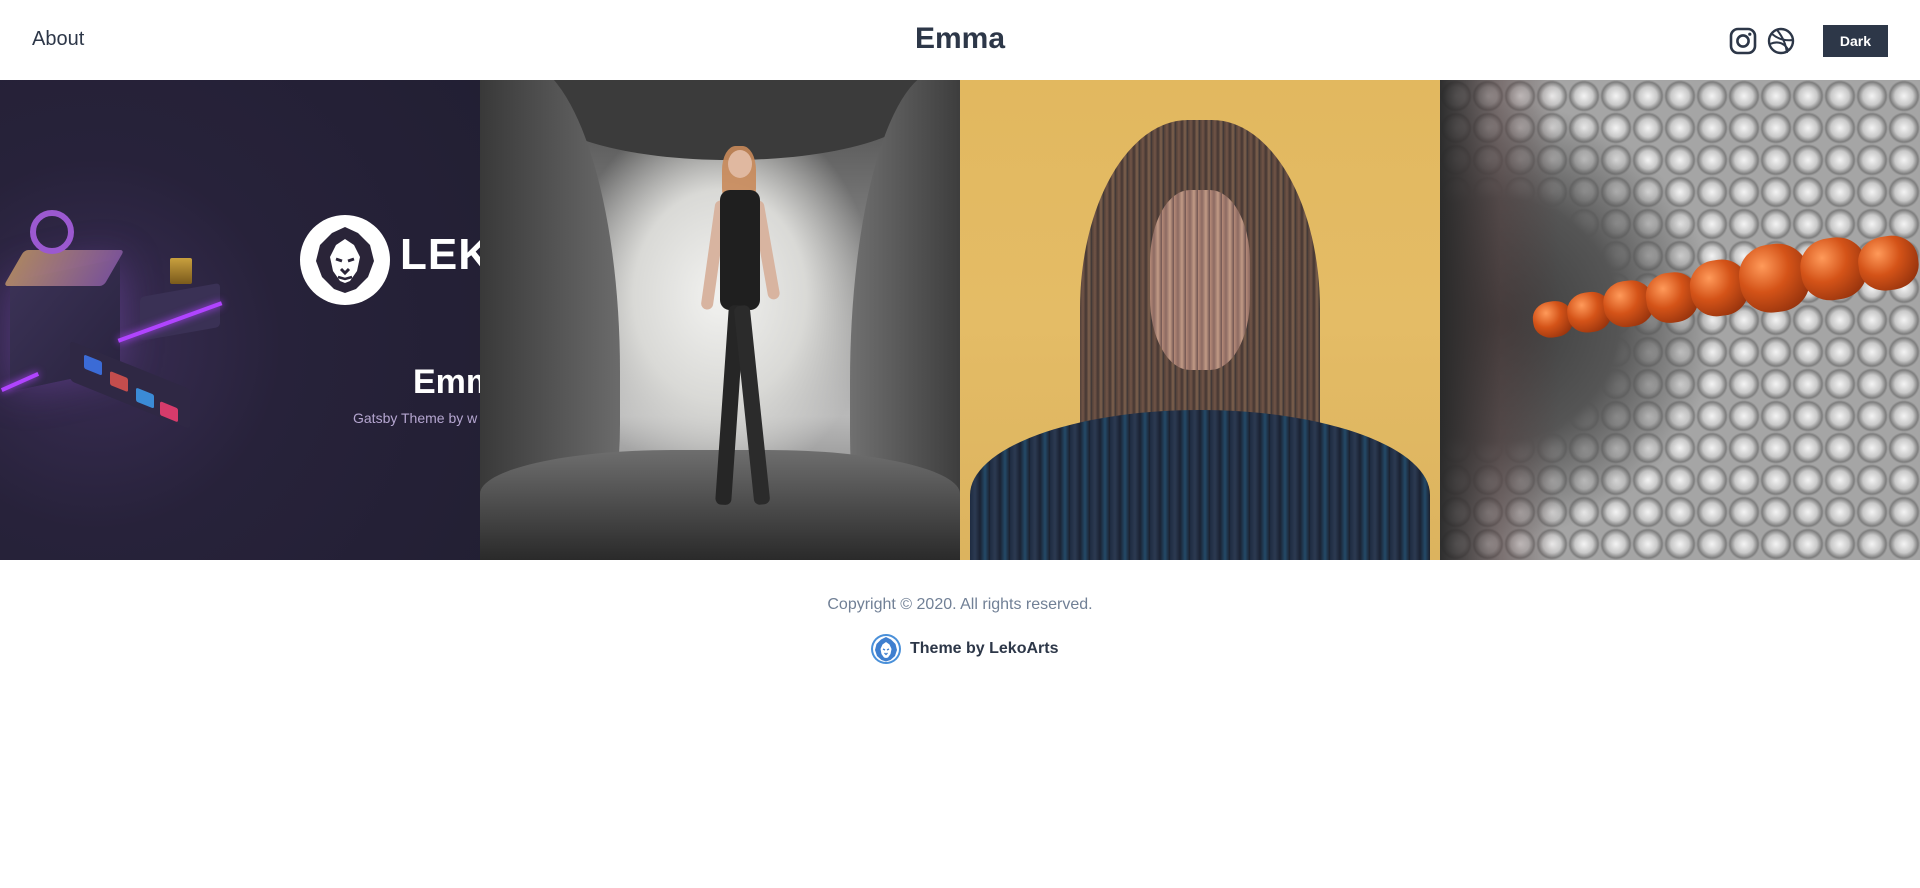 This screenshot has width=1920, height=888. Describe the element at coordinates (1855, 41) in the screenshot. I see `dark-mode-toggle-button: Dark` at that location.